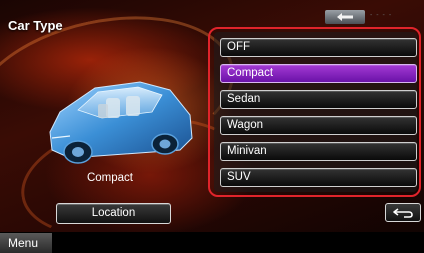 This screenshot has height=253, width=424. I want to click on back-arrow-icon, so click(345, 17).